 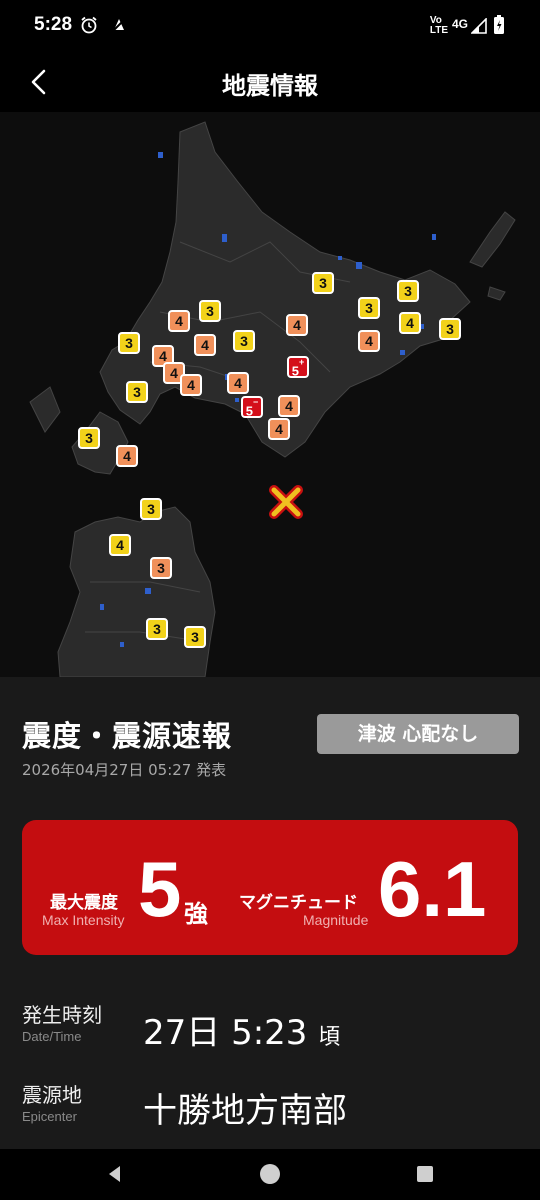 What do you see at coordinates (127, 736) in the screenshot?
I see `report-title: 震度・震源速報` at bounding box center [127, 736].